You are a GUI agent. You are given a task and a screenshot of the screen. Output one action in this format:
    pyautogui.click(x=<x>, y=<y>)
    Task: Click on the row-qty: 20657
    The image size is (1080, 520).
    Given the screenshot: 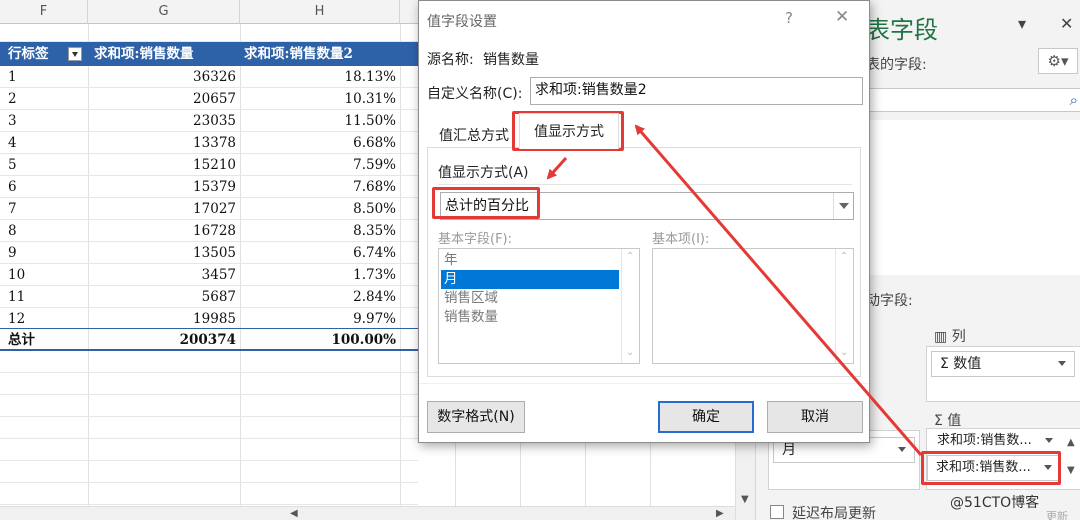 What is the action you would take?
    pyautogui.click(x=214, y=99)
    